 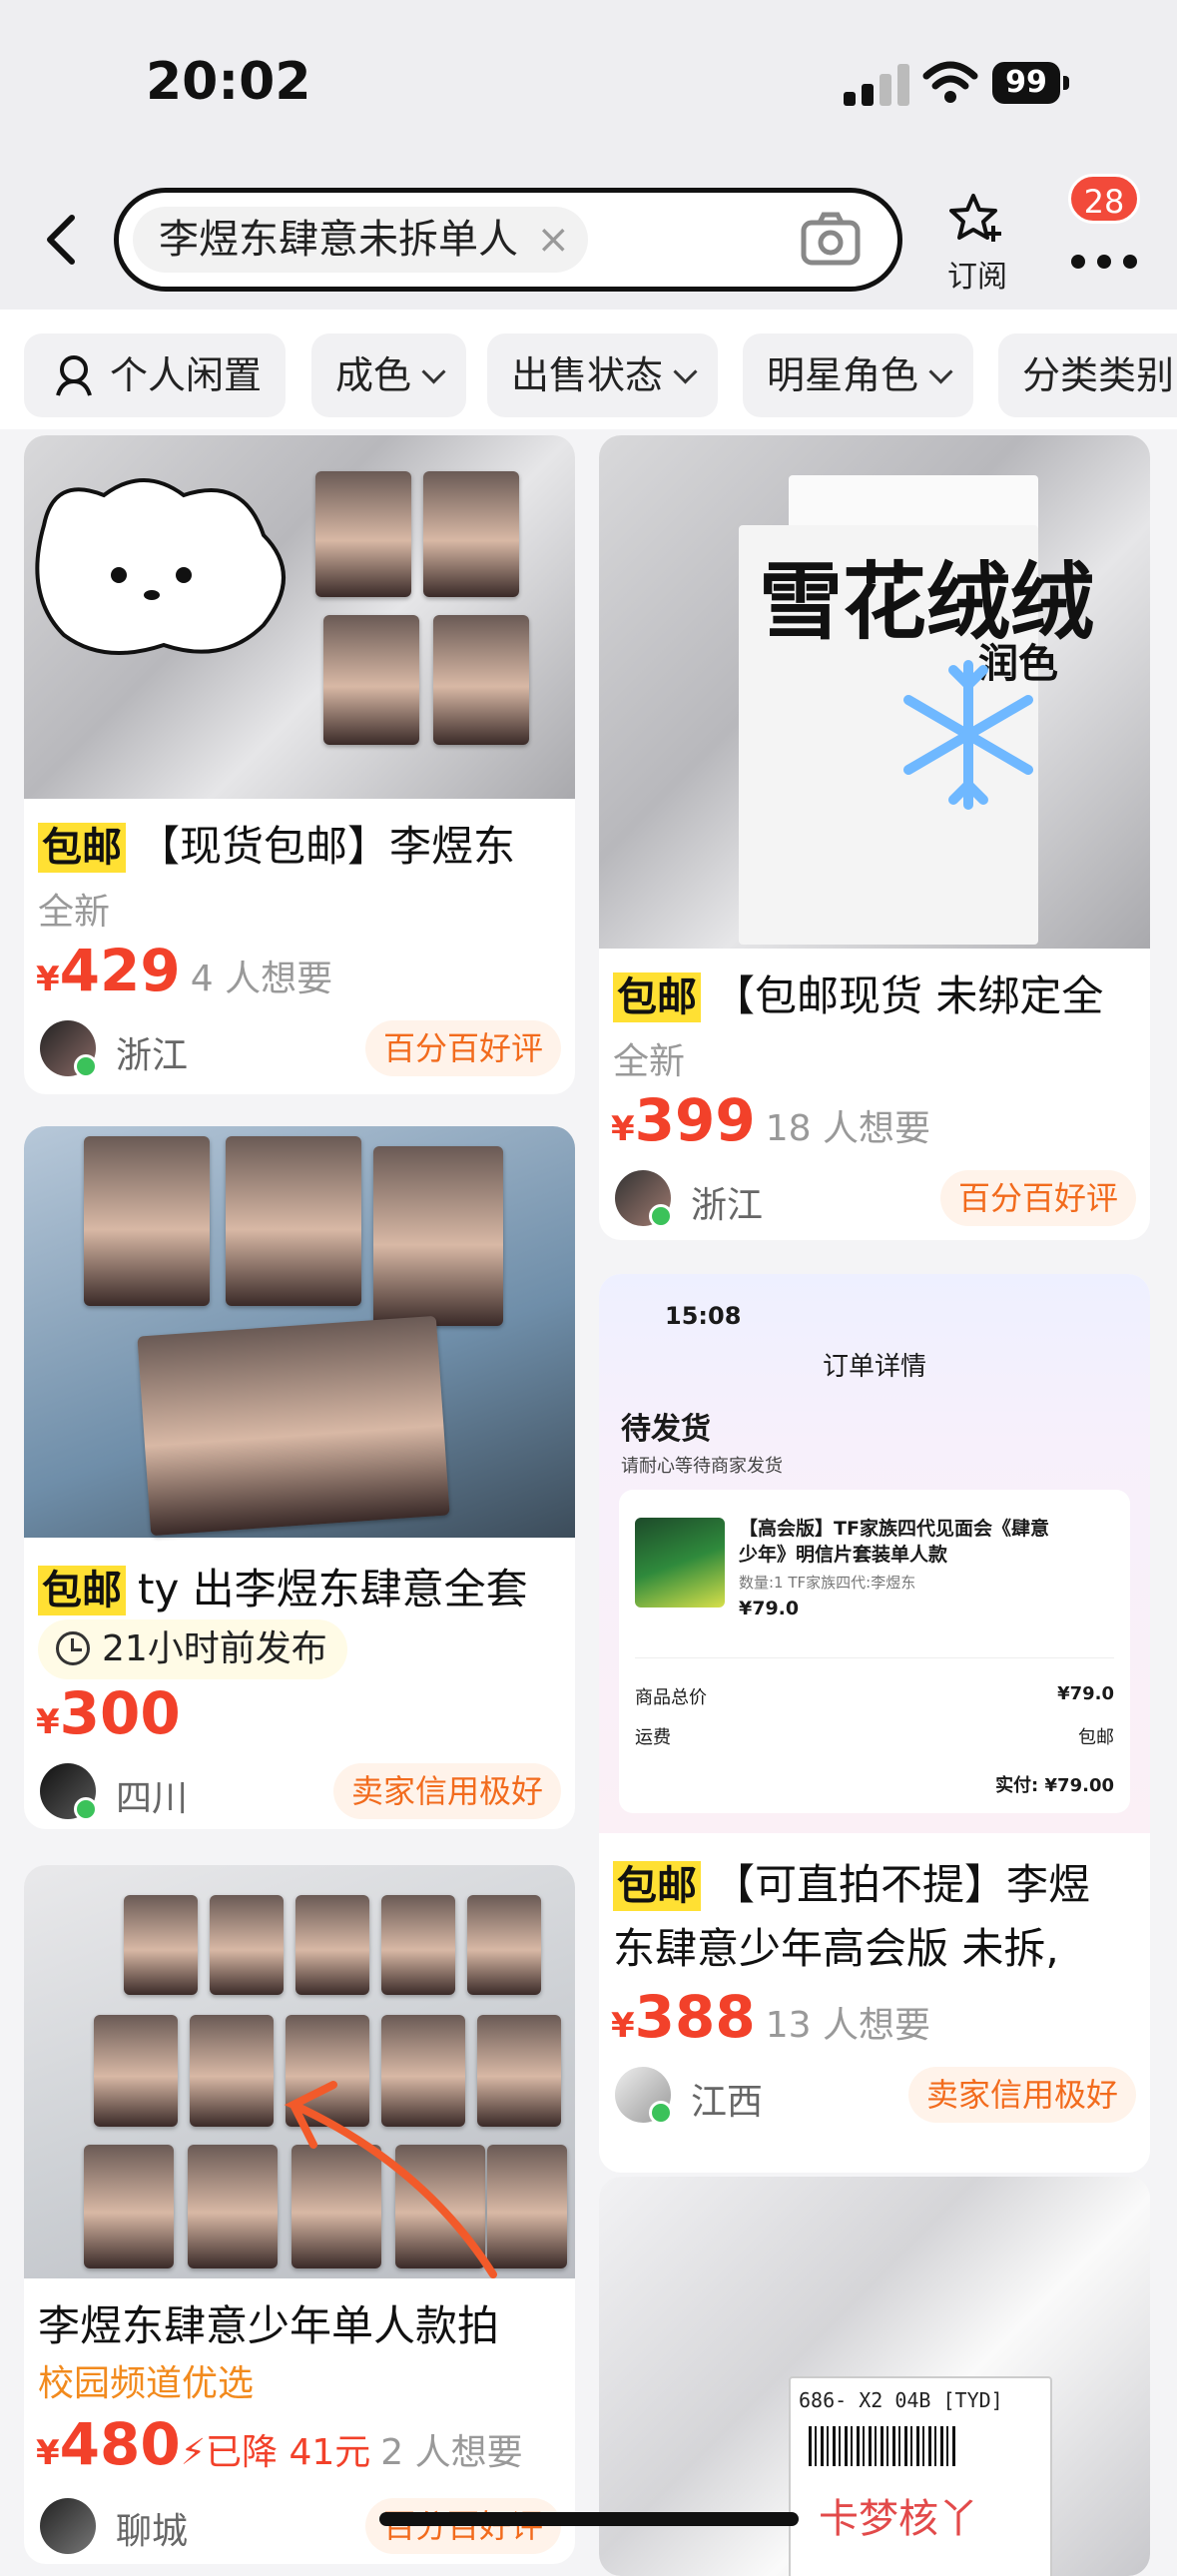 What do you see at coordinates (451, 2452) in the screenshot?
I see `wants-count: 2 人想要` at bounding box center [451, 2452].